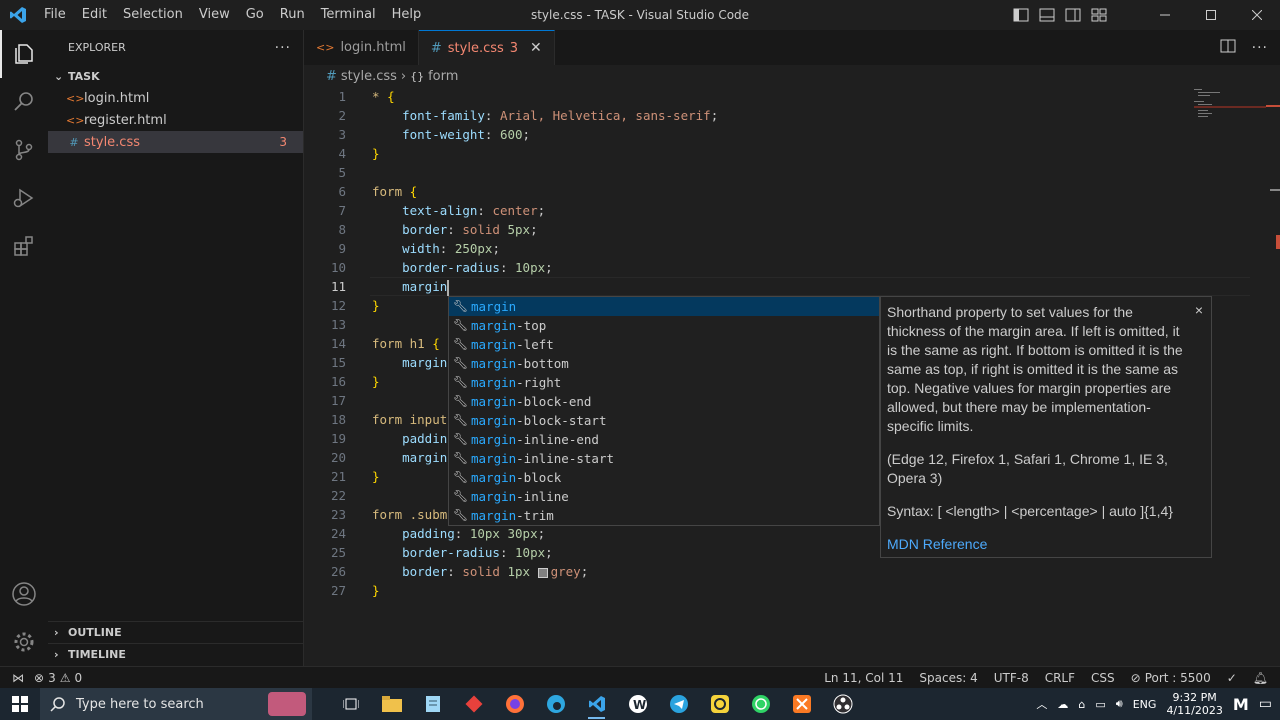 This screenshot has height=720, width=1280. What do you see at coordinates (55, 15) in the screenshot?
I see `menu-file: File` at bounding box center [55, 15].